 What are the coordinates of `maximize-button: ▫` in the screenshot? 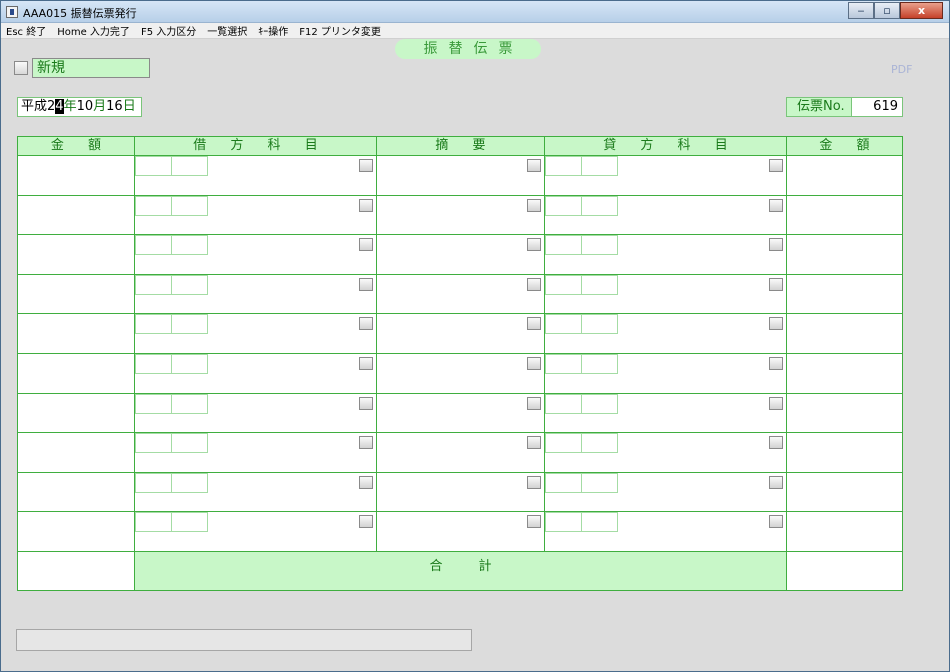 It's located at (887, 10).